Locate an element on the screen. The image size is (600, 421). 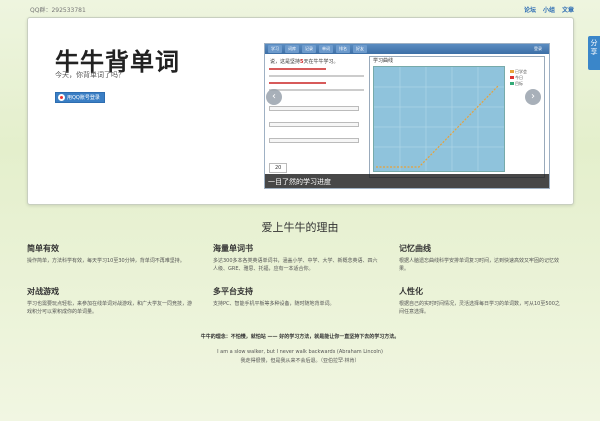
screenshot-caption: 一目了然的学习进度 is located at coordinates (407, 181).